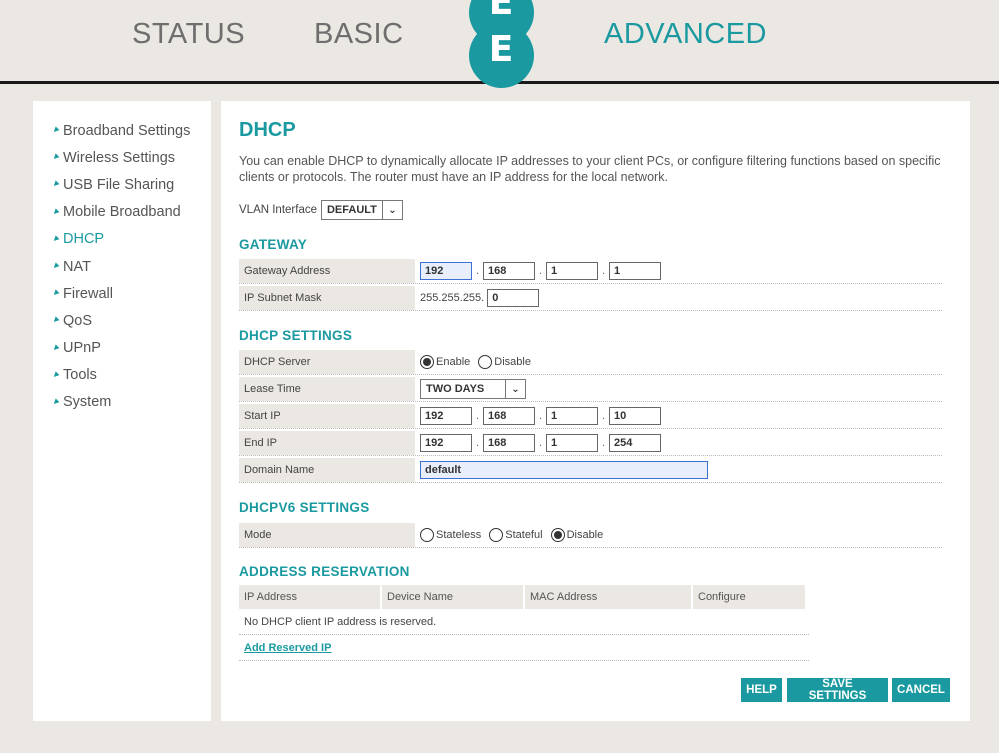 This screenshot has height=753, width=999. What do you see at coordinates (327, 389) in the screenshot?
I see `lease-time-label: Lease Time` at bounding box center [327, 389].